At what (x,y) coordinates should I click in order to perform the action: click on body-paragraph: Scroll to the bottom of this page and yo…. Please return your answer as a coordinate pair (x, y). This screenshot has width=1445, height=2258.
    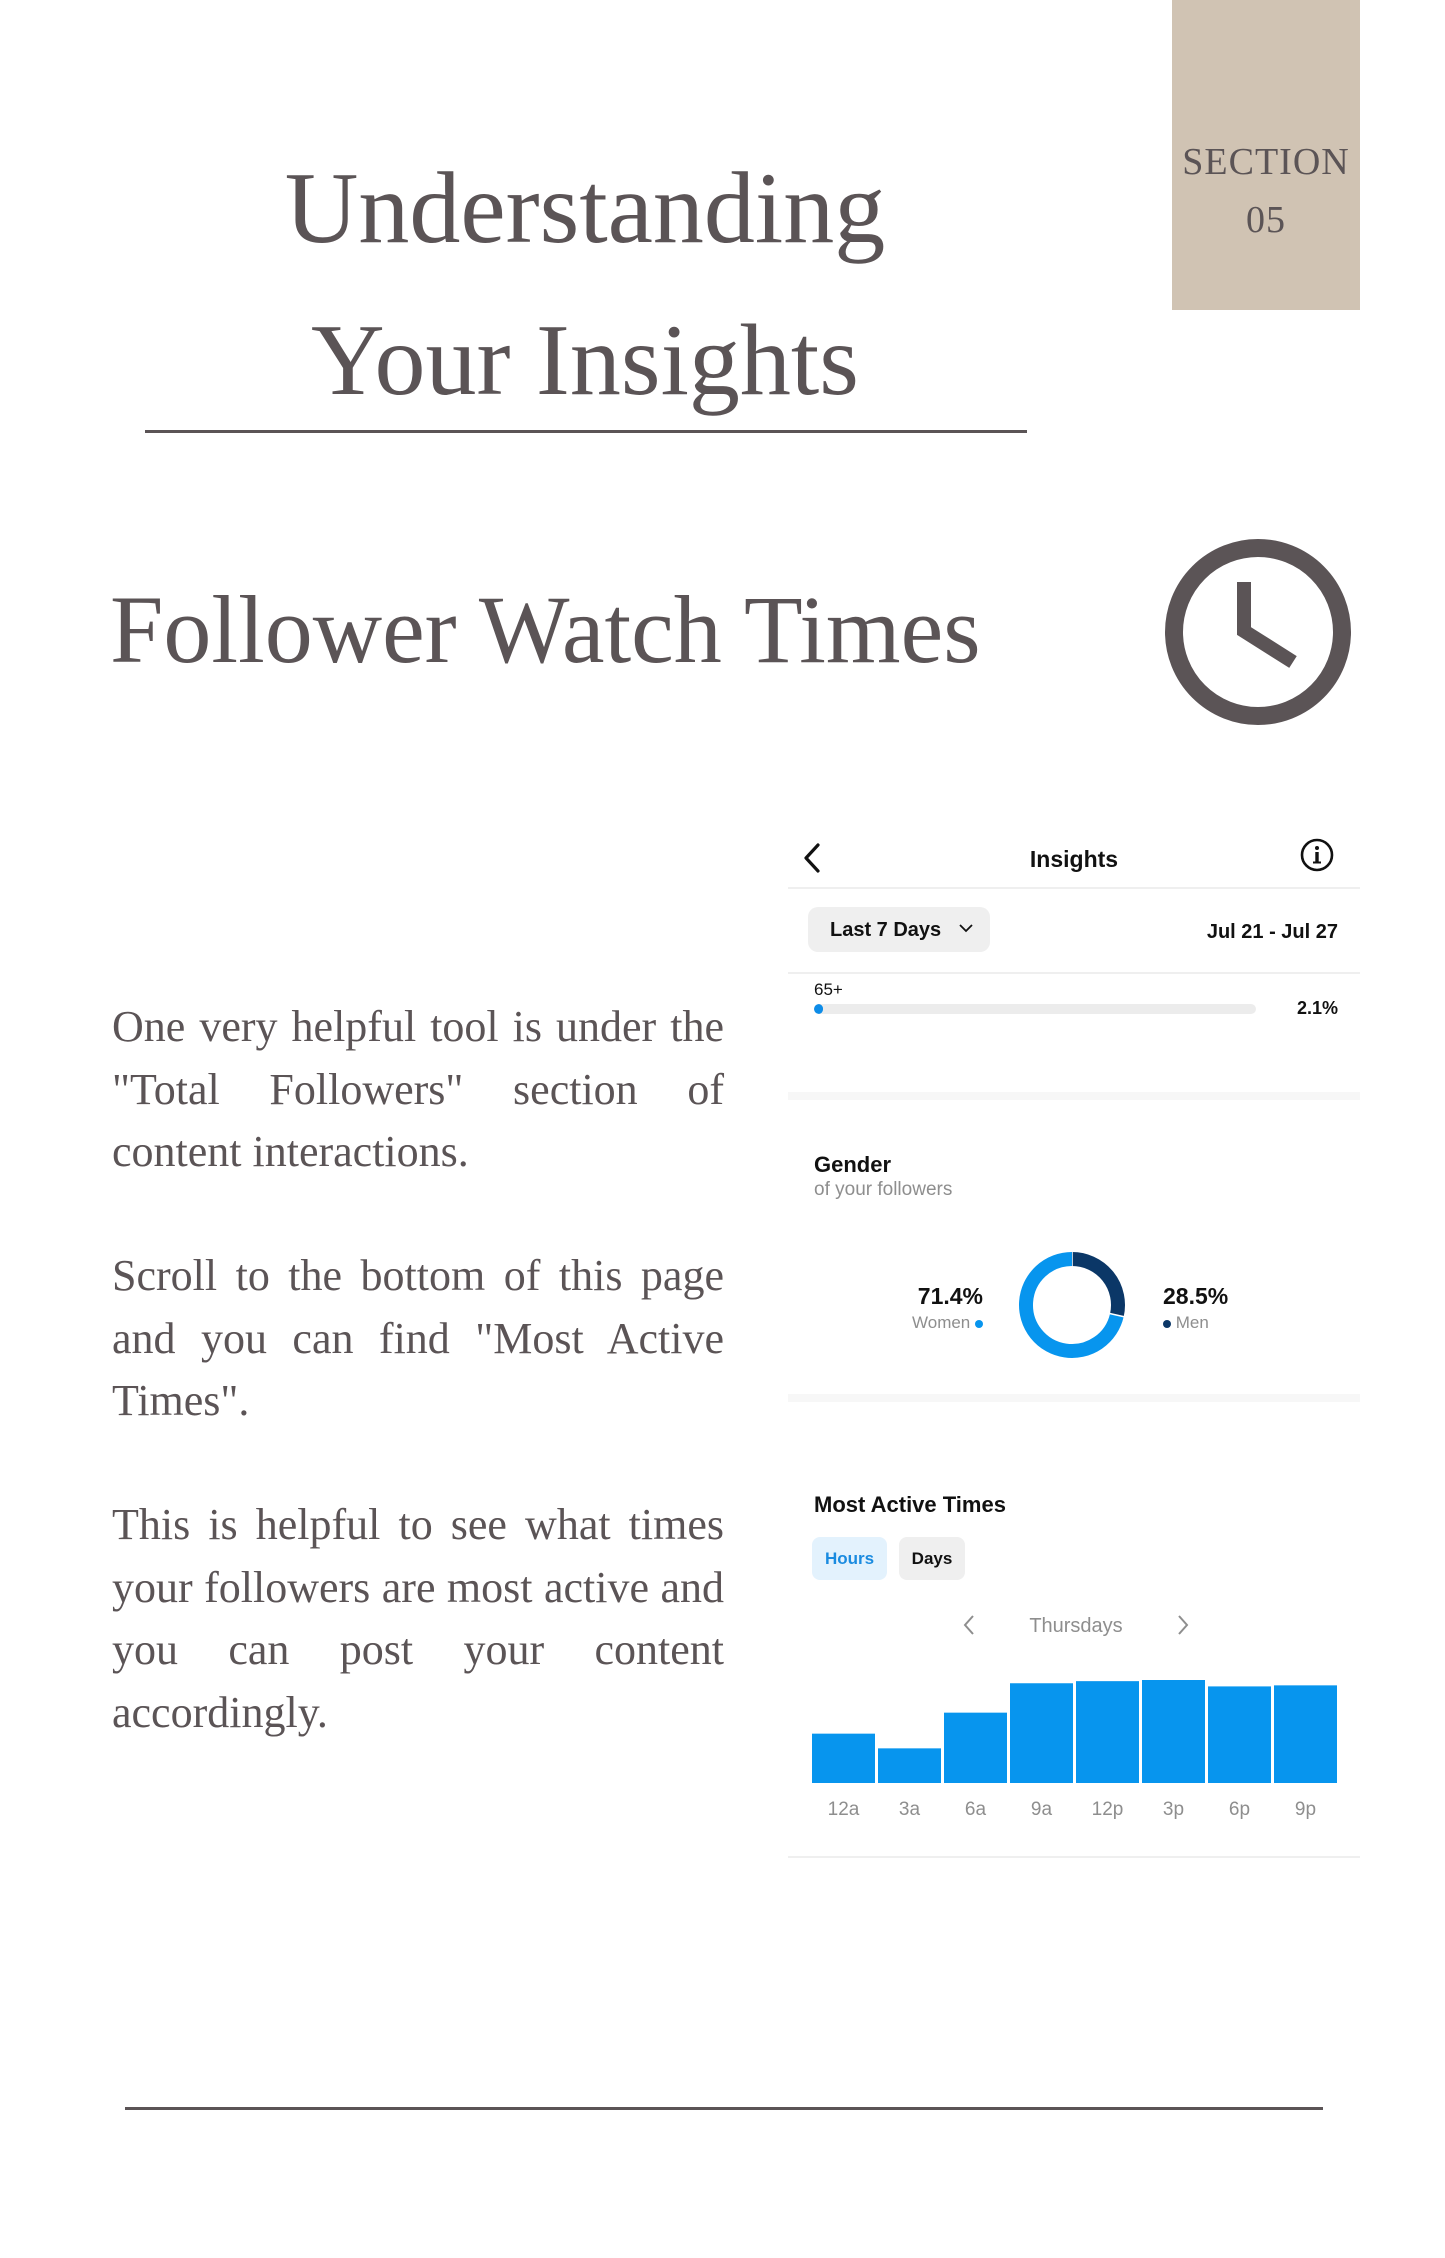
    Looking at the image, I should click on (418, 1338).